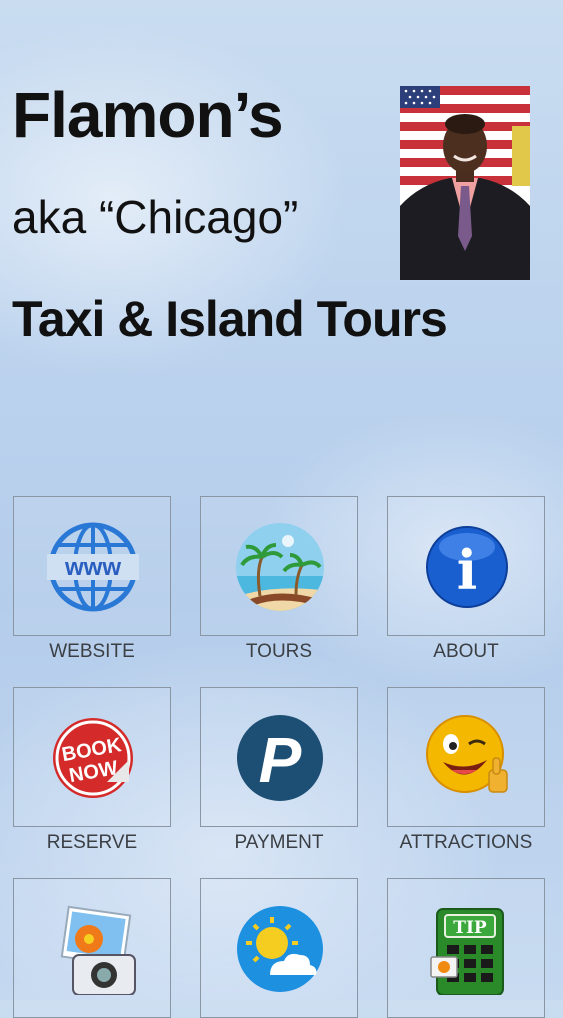 Image resolution: width=563 pixels, height=1018 pixels. I want to click on smiley-thumbs-up-icon, so click(467, 758).